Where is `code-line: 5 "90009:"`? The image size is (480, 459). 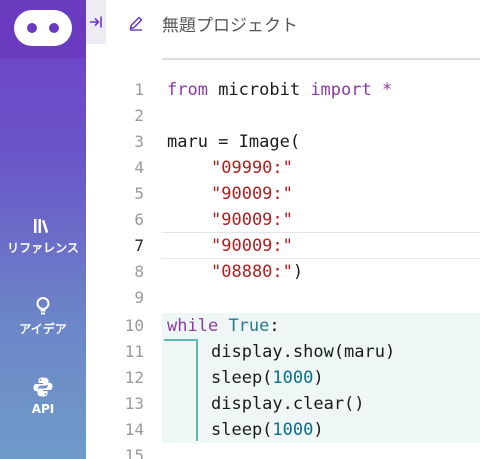
code-line: 5 "90009:" is located at coordinates (283, 194).